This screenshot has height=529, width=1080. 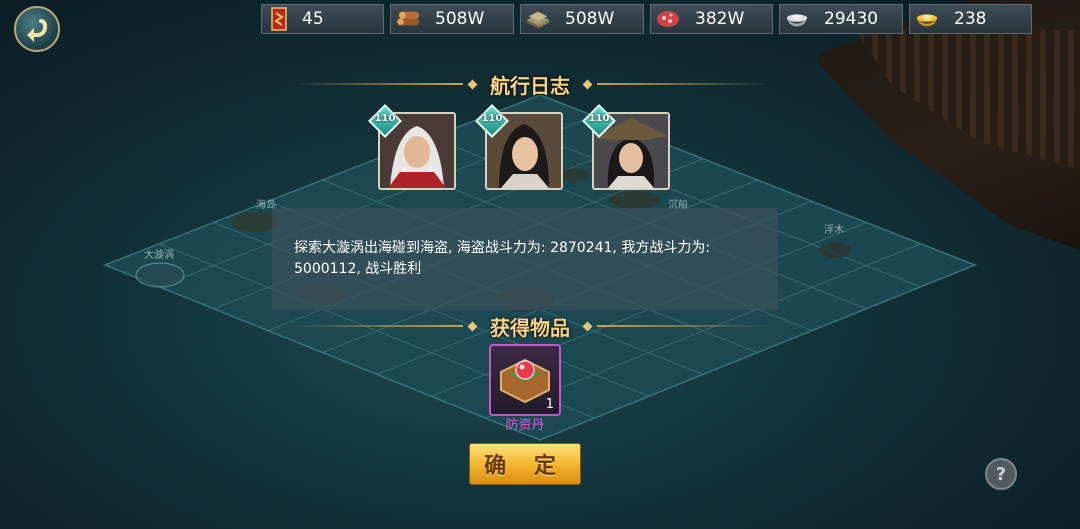 I want to click on hero-level-badge-3: 110, so click(x=599, y=121).